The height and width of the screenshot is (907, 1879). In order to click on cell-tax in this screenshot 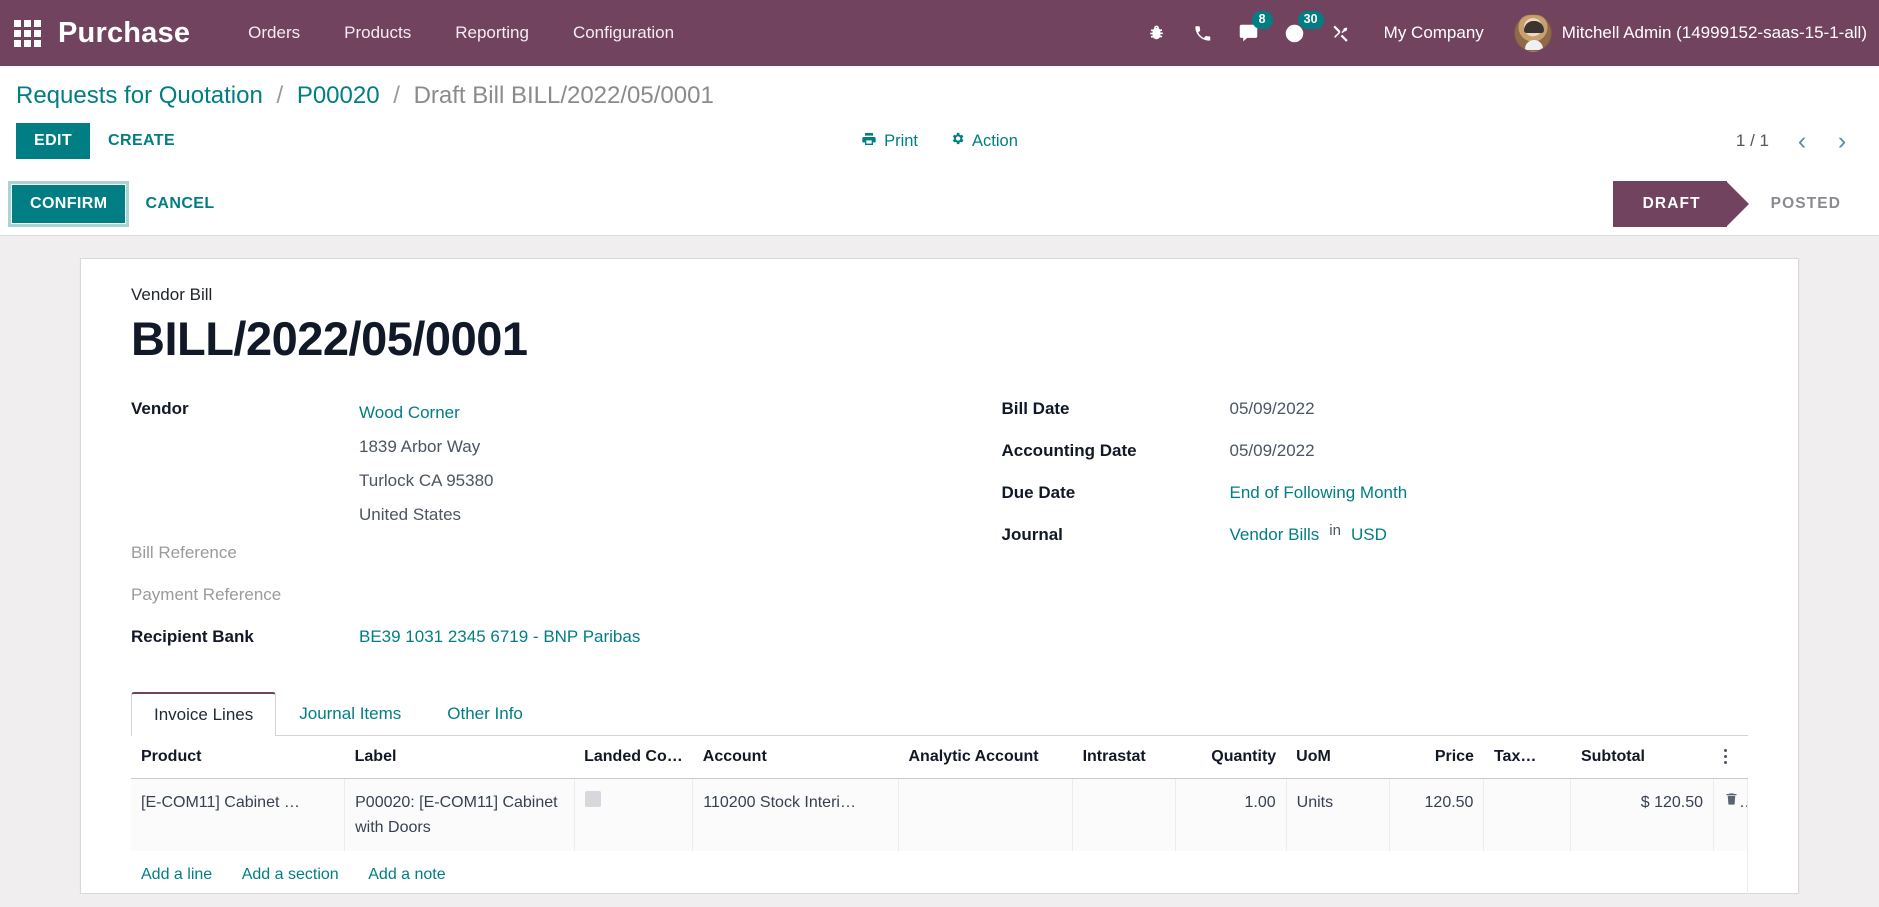, I will do `click(1527, 814)`.